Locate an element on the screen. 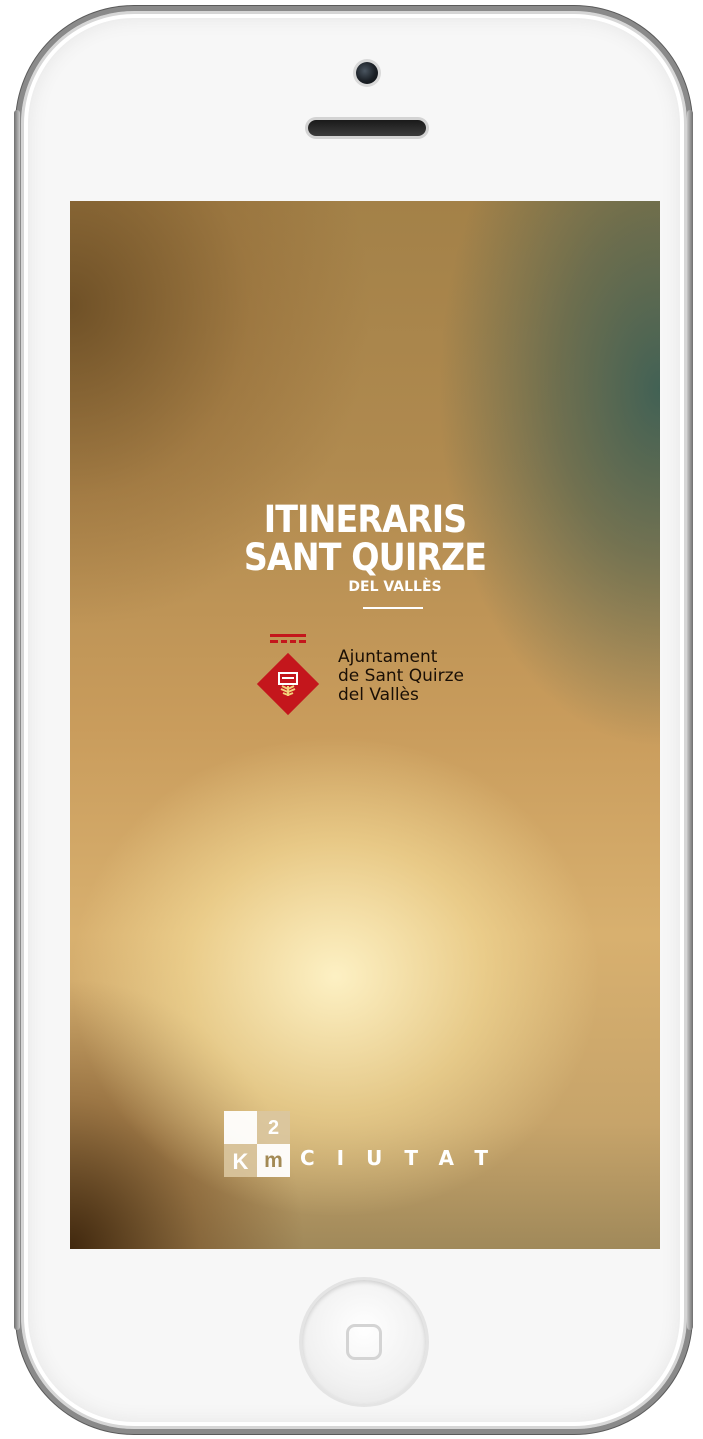 This screenshot has height=1439, width=703. emblem-icon is located at coordinates (288, 684).